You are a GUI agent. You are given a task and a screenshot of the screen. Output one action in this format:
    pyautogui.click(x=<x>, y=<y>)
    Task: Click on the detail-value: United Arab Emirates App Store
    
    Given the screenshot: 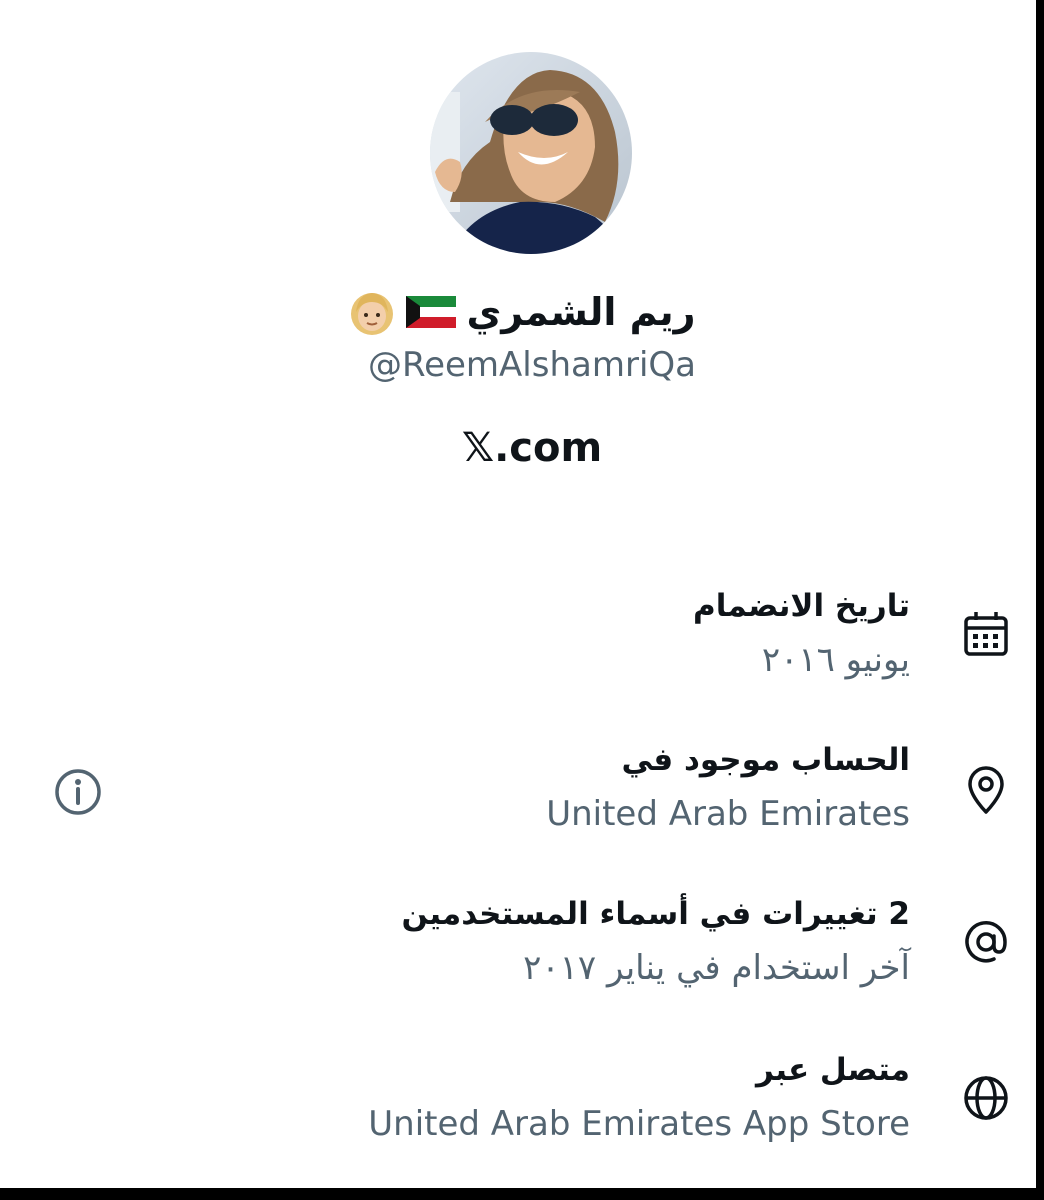 What is the action you would take?
    pyautogui.click(x=639, y=1124)
    